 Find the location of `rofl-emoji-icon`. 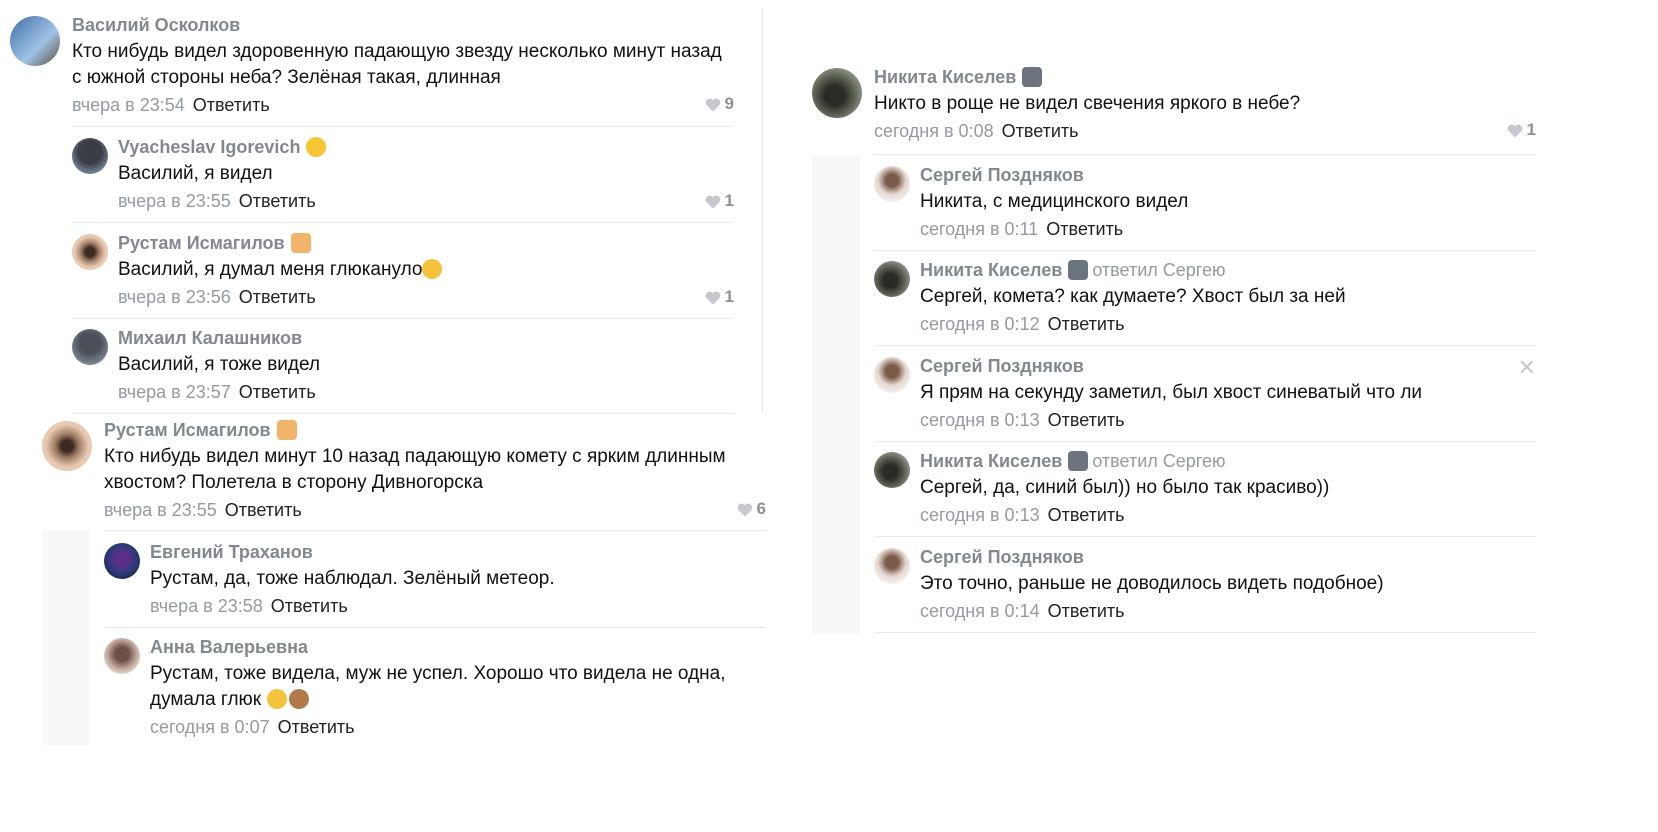

rofl-emoji-icon is located at coordinates (432, 269).